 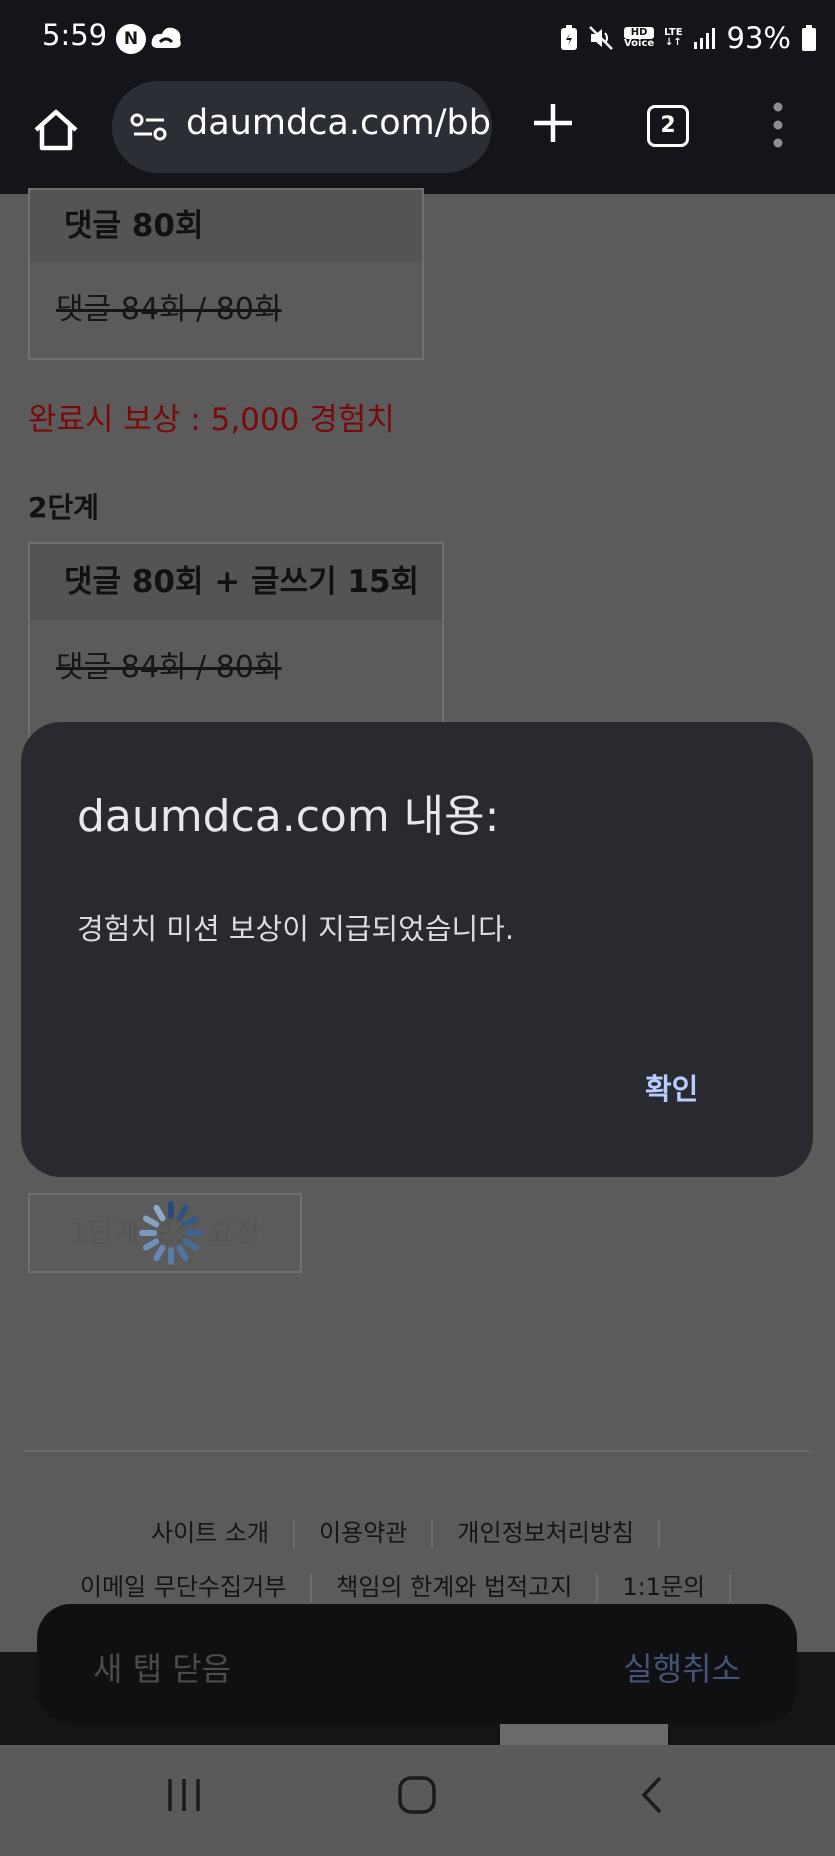 What do you see at coordinates (663, 1587) in the screenshot?
I see `footer-link-inquiry: 1:1문의` at bounding box center [663, 1587].